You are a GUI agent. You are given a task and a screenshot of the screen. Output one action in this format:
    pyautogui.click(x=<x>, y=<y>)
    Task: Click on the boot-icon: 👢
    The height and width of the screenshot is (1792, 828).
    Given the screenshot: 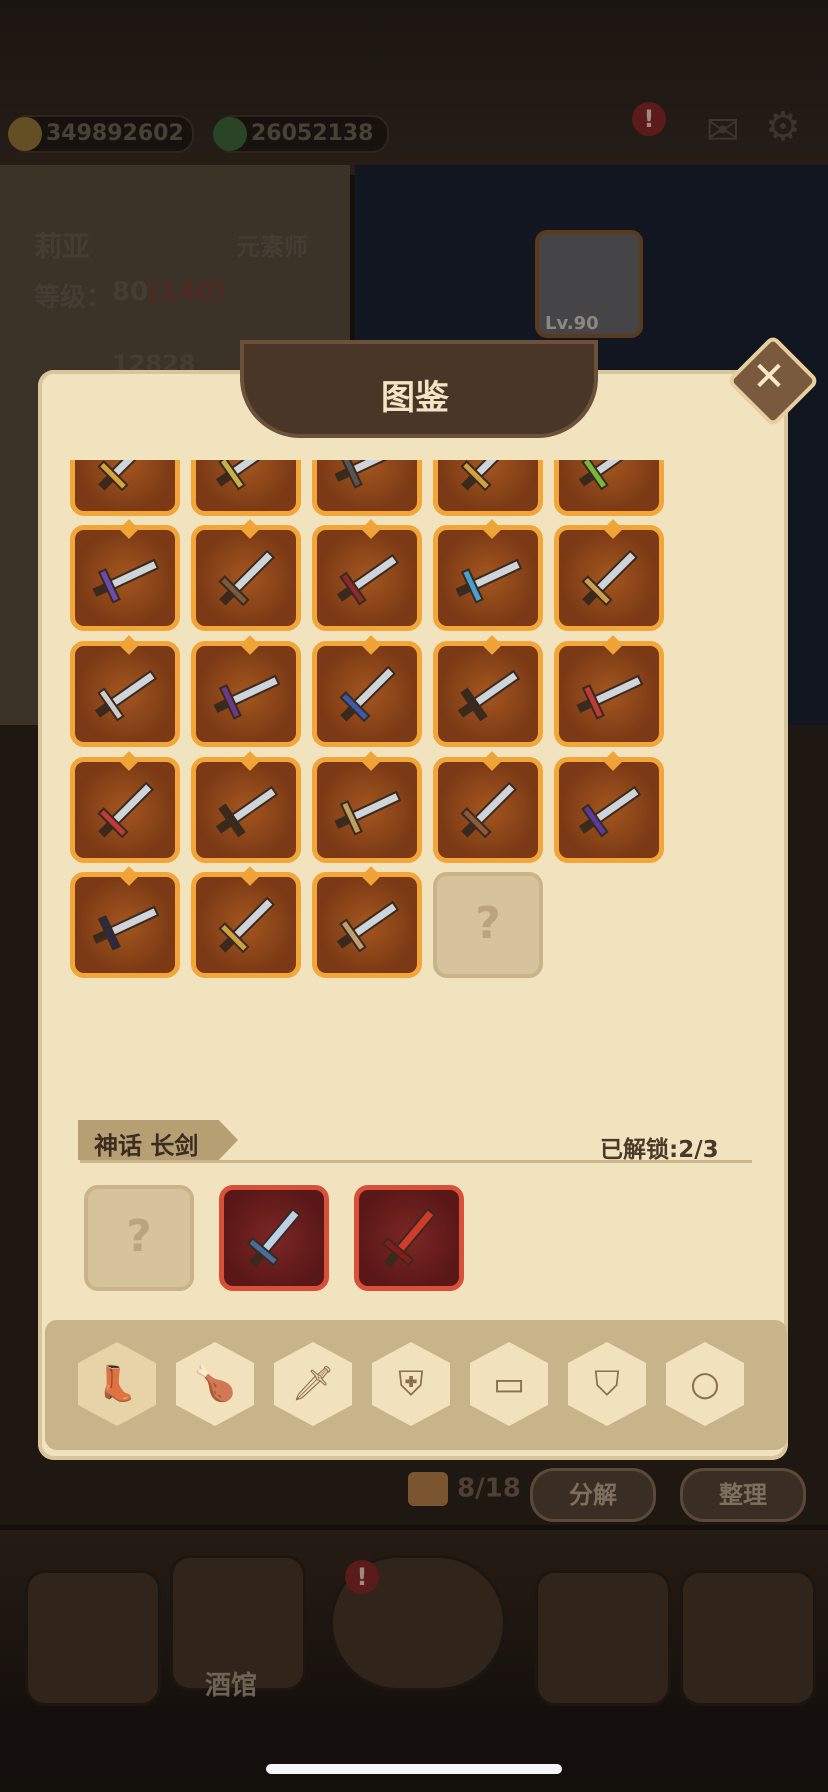 What is the action you would take?
    pyautogui.click(x=117, y=1384)
    